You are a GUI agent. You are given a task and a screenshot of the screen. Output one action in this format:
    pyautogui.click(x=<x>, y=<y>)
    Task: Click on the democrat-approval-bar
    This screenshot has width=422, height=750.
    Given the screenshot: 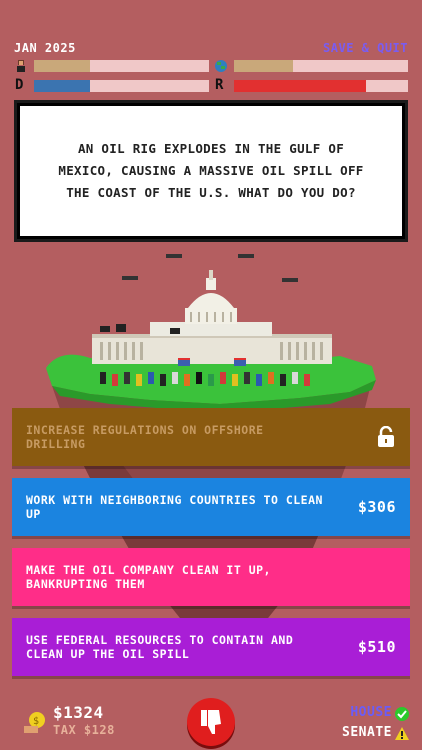 What is the action you would take?
    pyautogui.click(x=121, y=86)
    